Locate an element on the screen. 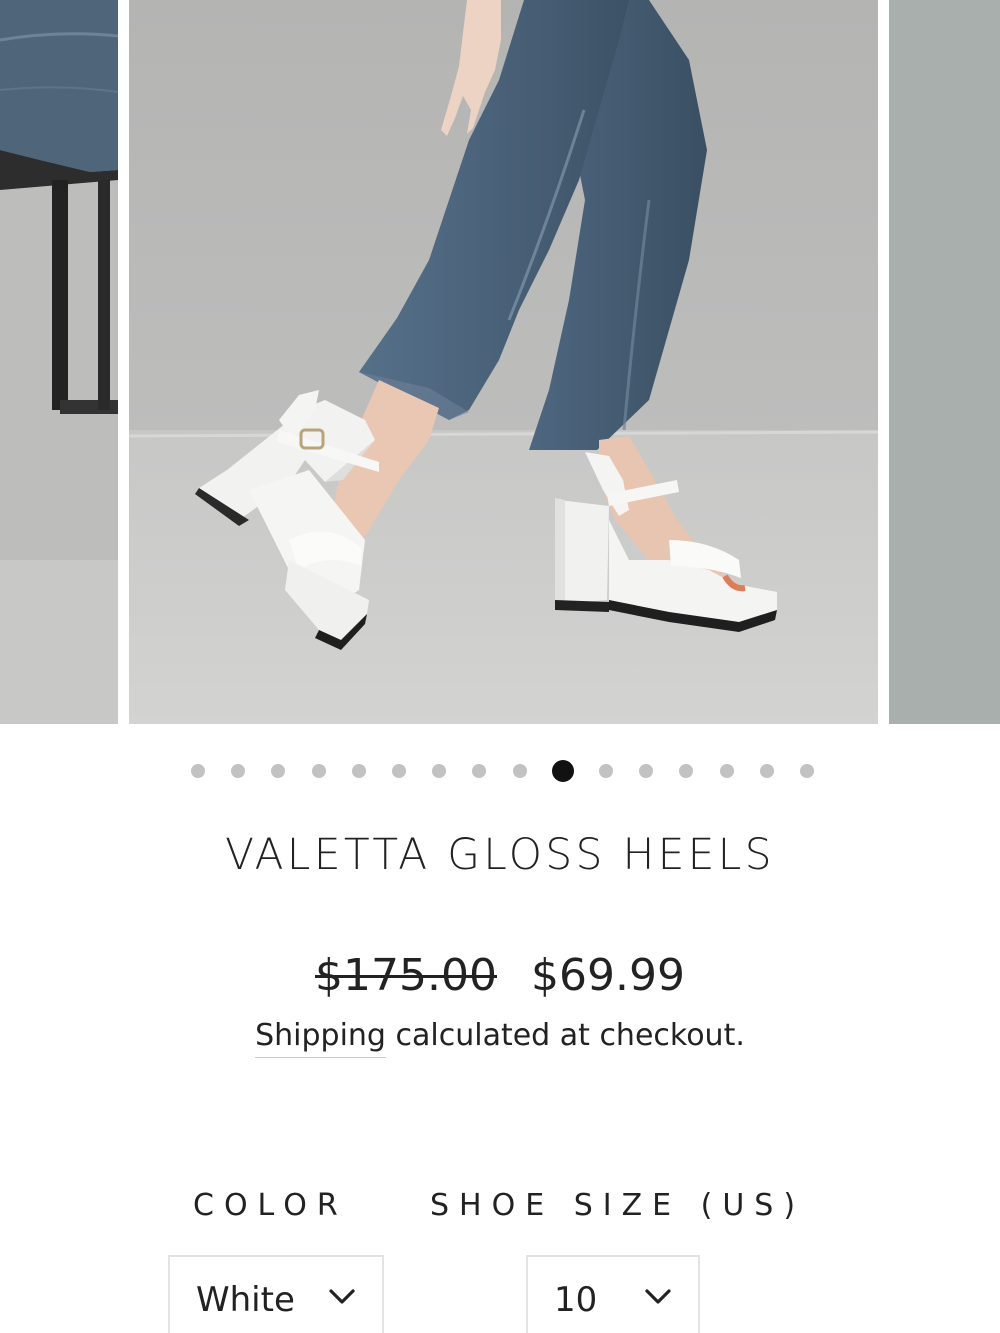 This screenshot has width=1000, height=1333. compare-at-price: $175.00 is located at coordinates (406, 975).